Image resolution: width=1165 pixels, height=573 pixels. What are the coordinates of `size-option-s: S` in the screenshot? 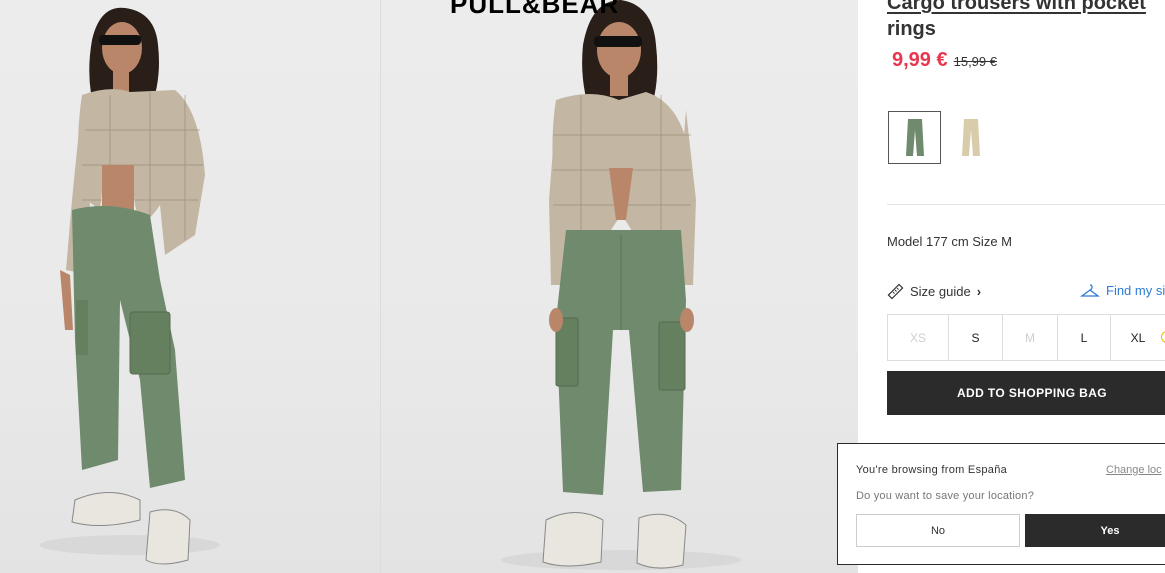 It's located at (975, 337).